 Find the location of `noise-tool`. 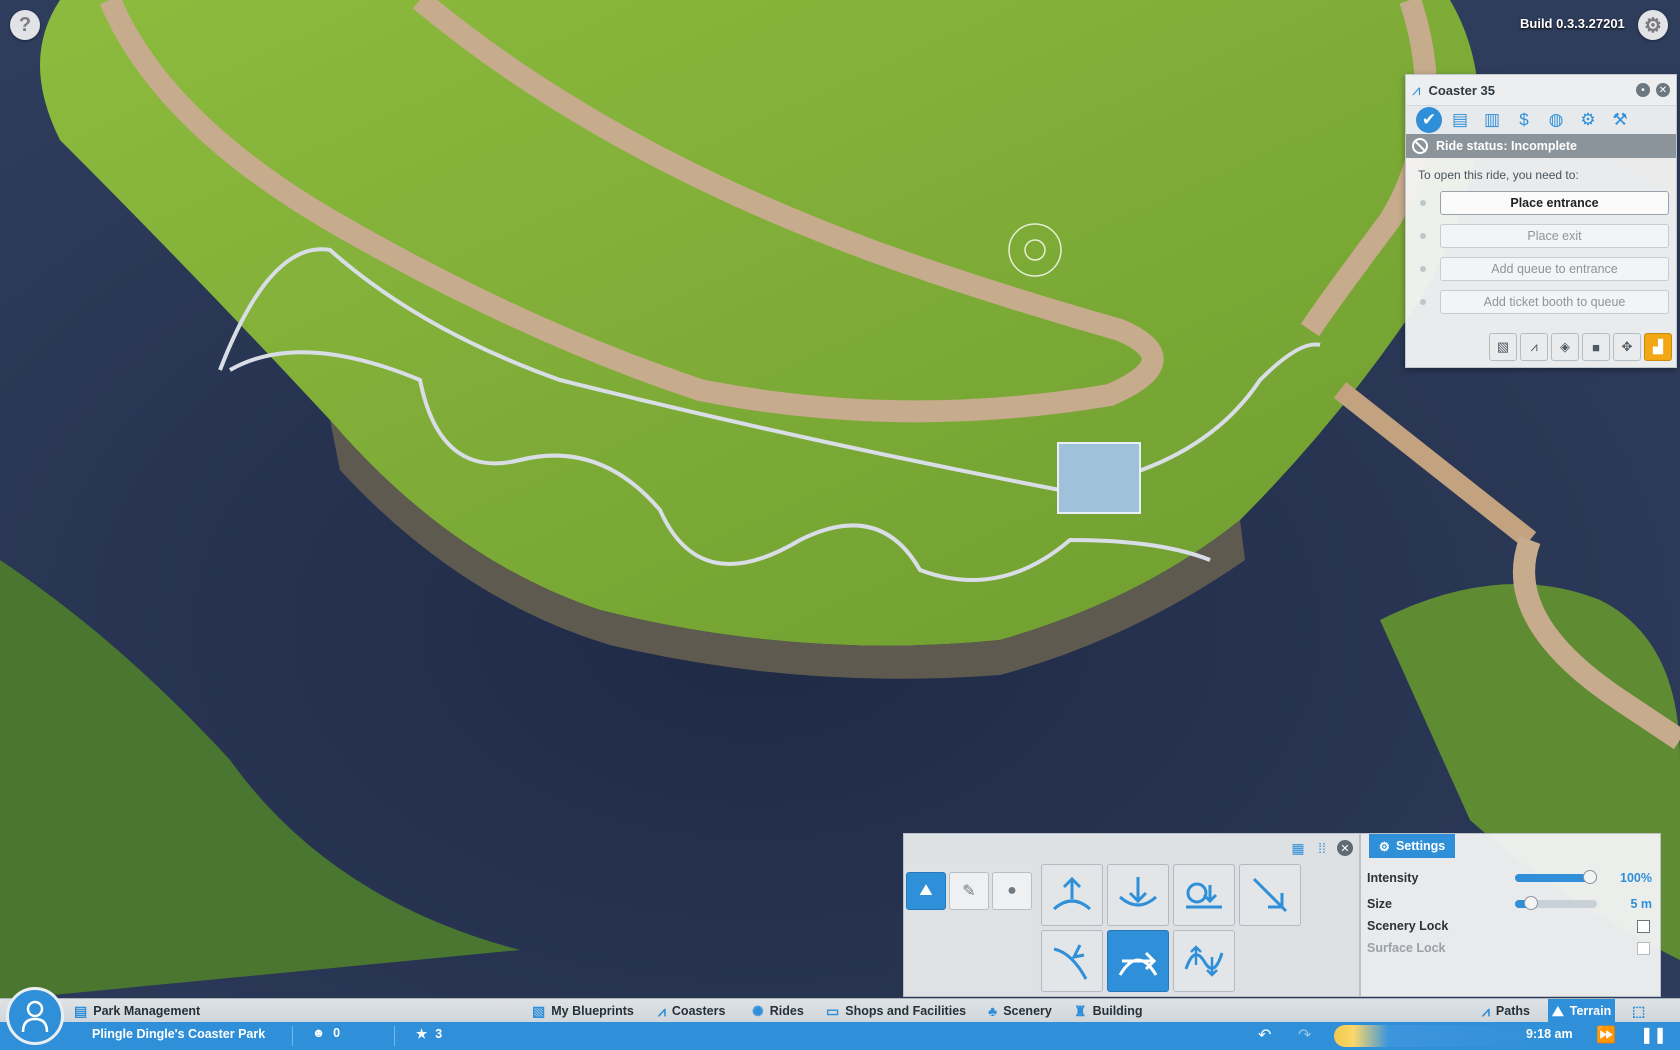

noise-tool is located at coordinates (1204, 961).